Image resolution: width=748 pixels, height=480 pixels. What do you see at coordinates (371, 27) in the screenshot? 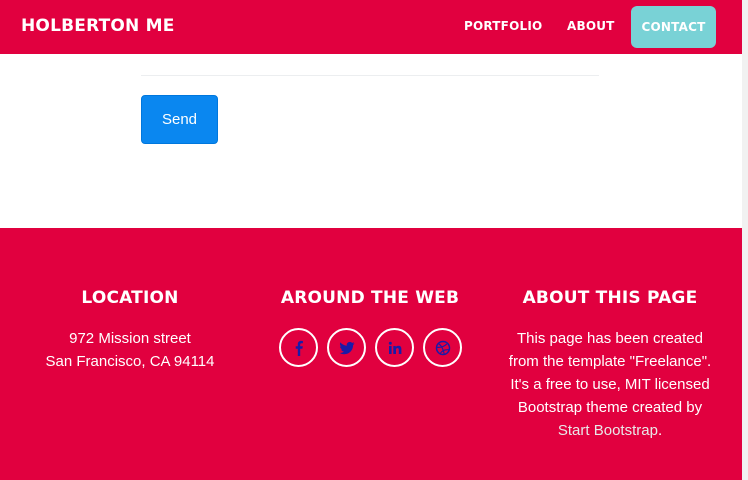
I see `navbar: HOLBERTON ME PORTFOLIO ABOUT CONTACT` at bounding box center [371, 27].